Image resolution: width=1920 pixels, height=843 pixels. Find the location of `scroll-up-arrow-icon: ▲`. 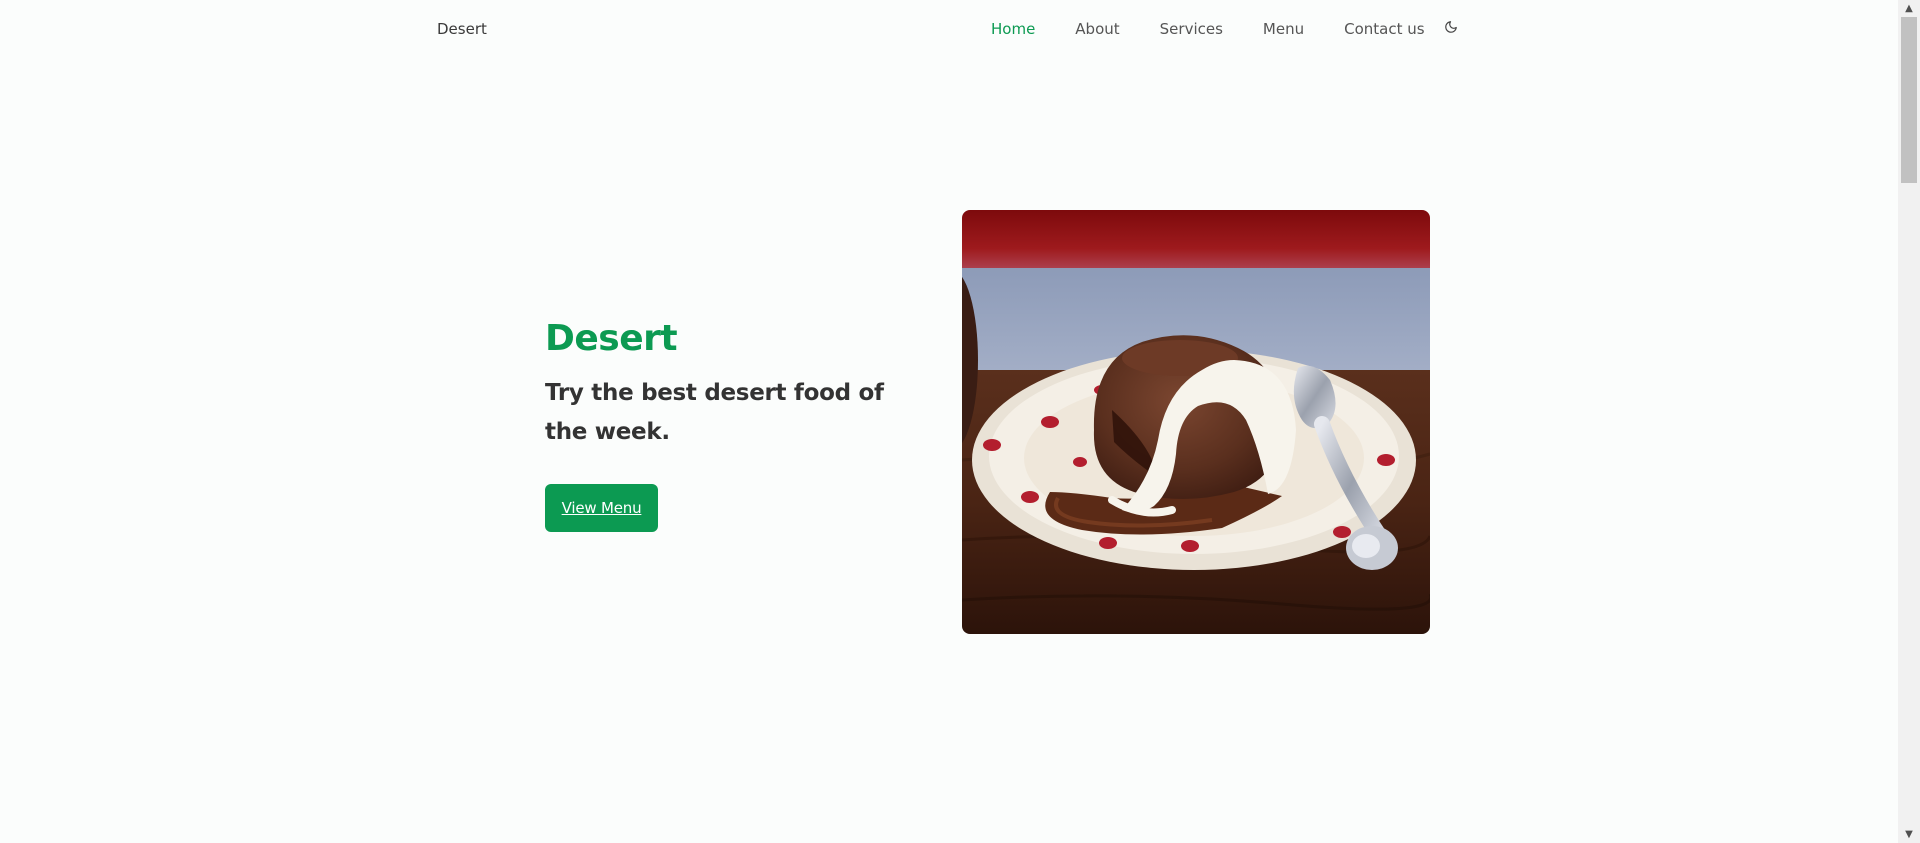

scroll-up-arrow-icon: ▲ is located at coordinates (1909, 8).